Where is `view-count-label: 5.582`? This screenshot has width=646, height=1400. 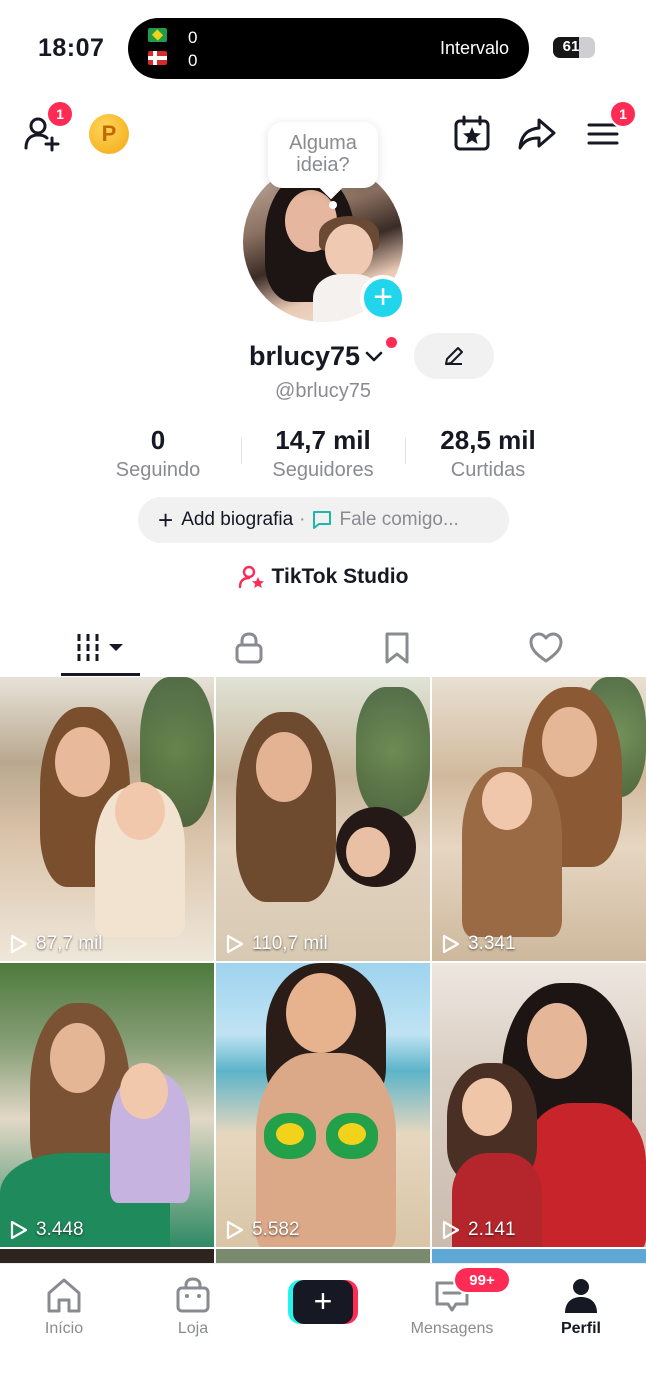 view-count-label: 5.582 is located at coordinates (276, 1229).